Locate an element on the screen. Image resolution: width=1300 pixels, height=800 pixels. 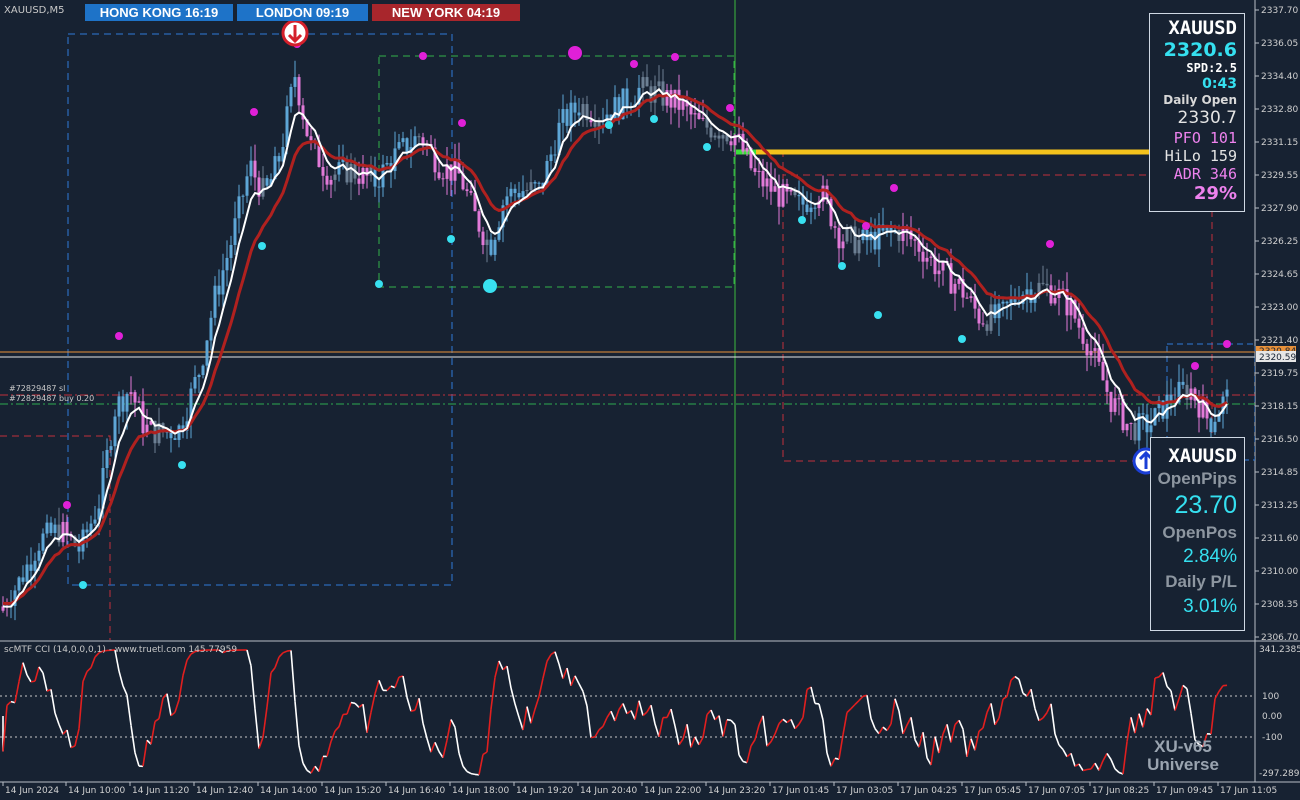
time-tick-label: 17 Jun 05:45 is located at coordinates (992, 791).